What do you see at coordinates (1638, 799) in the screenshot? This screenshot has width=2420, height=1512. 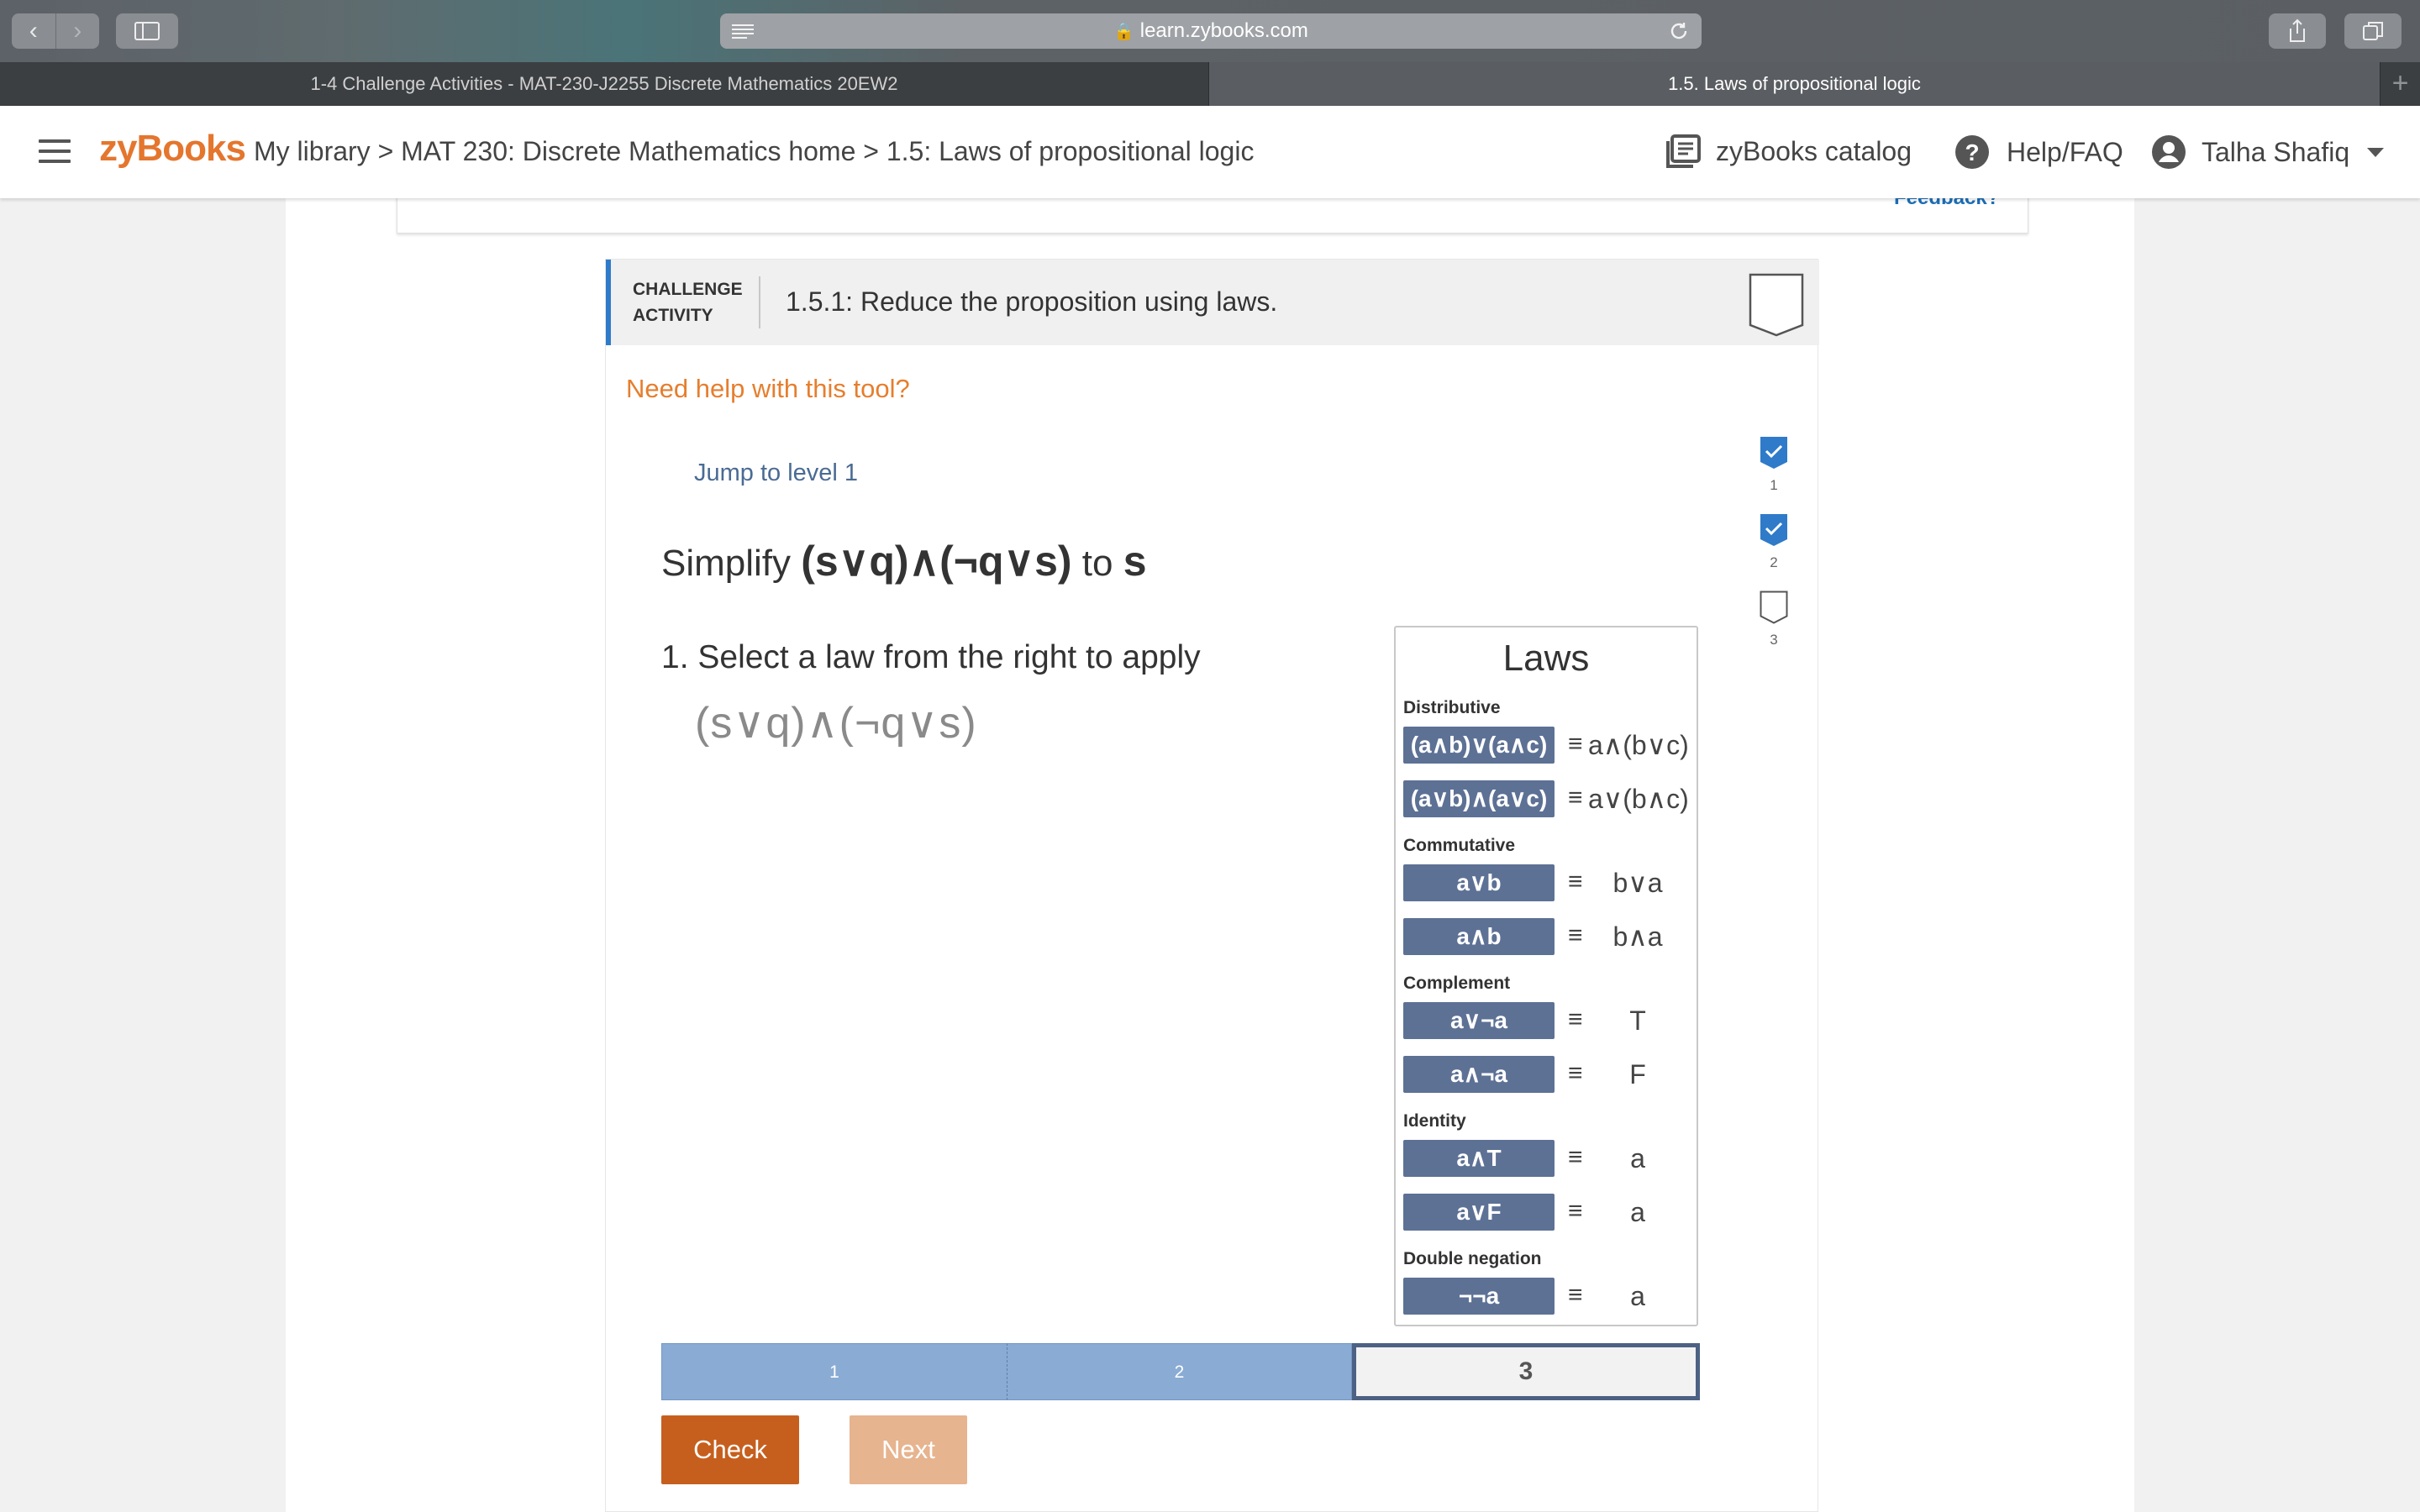 I see `law-rhs: a∨(b∧c)` at bounding box center [1638, 799].